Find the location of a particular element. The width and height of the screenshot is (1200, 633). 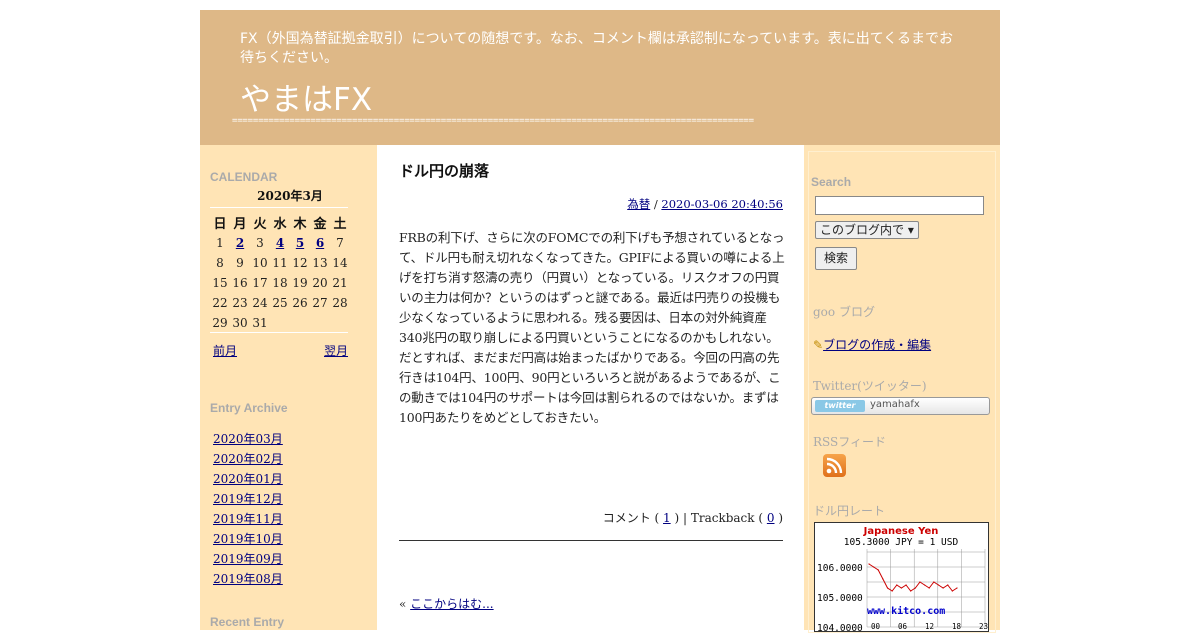

calendar-month: 2020年3月 is located at coordinates (290, 196).